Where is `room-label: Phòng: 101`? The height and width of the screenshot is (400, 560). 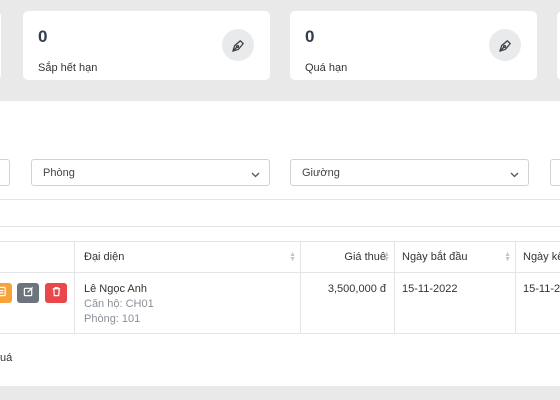
room-label: Phòng: 101 is located at coordinates (112, 319).